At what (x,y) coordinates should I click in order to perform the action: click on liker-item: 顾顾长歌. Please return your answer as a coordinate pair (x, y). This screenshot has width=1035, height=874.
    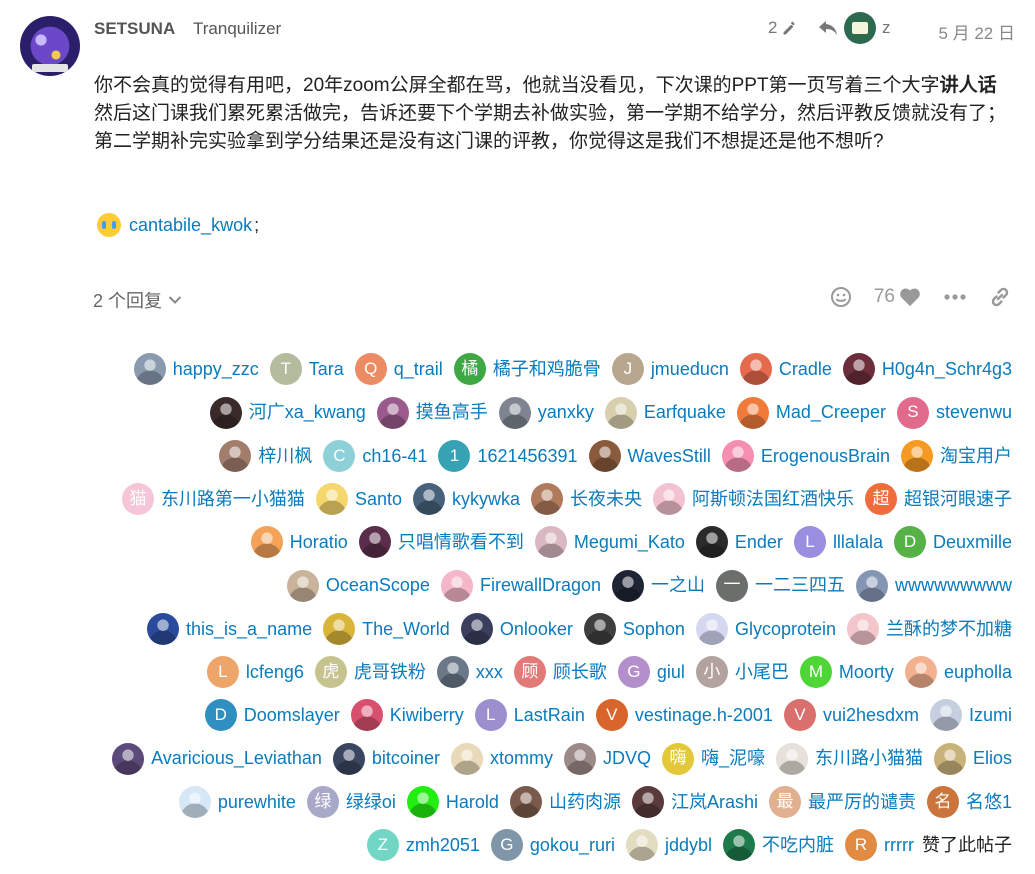
    Looking at the image, I should click on (560, 672).